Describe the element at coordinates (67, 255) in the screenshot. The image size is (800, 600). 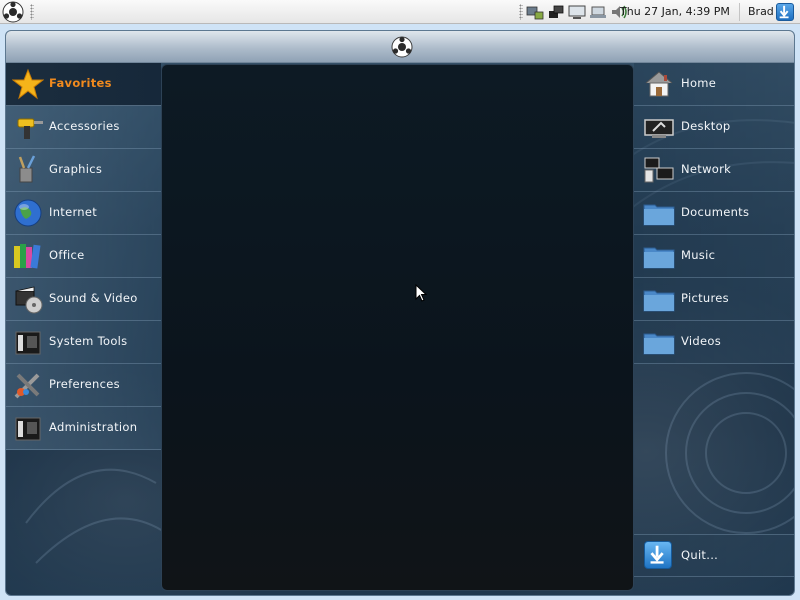
I see `category-label: Office` at that location.